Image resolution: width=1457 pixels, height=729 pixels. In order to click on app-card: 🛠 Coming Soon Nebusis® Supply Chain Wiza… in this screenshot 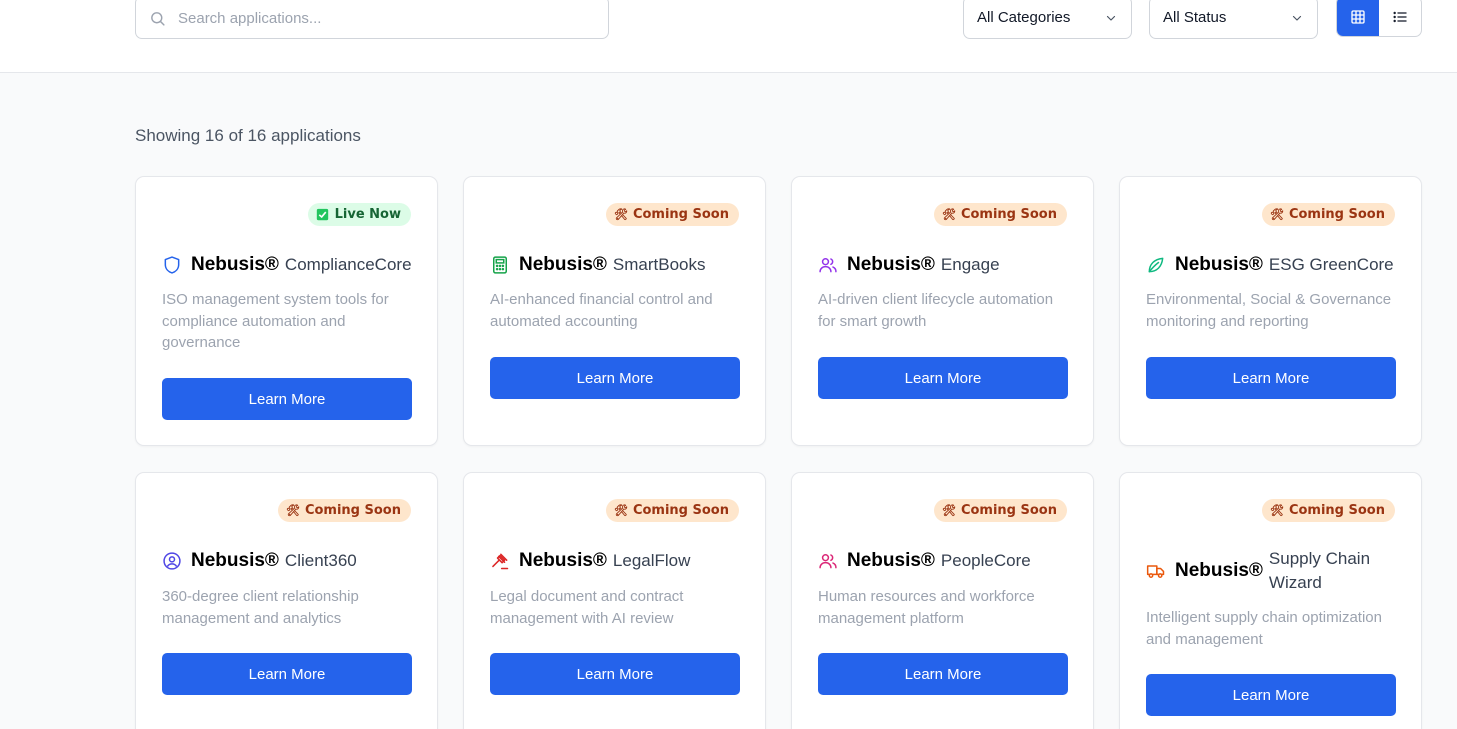, I will do `click(1270, 600)`.